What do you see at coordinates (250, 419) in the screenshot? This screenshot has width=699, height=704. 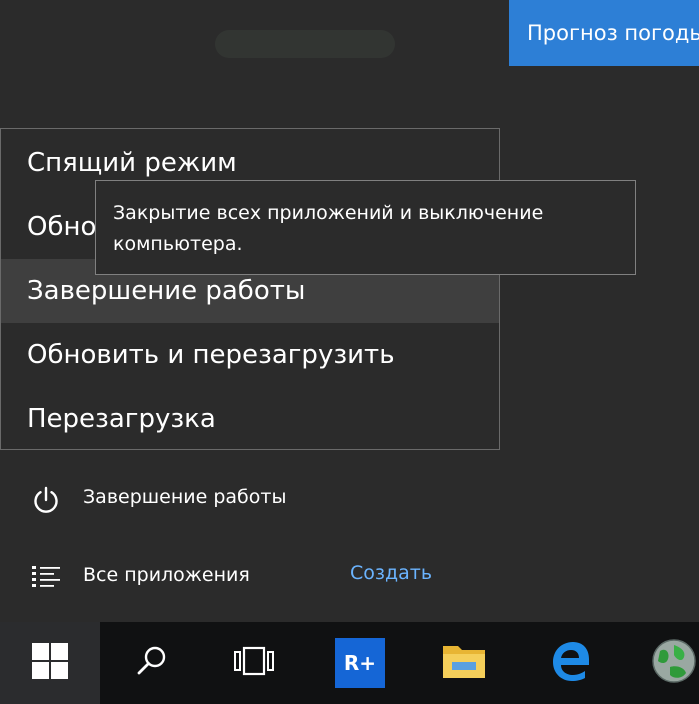 I see `menu-item-restart: Перезагрузка` at bounding box center [250, 419].